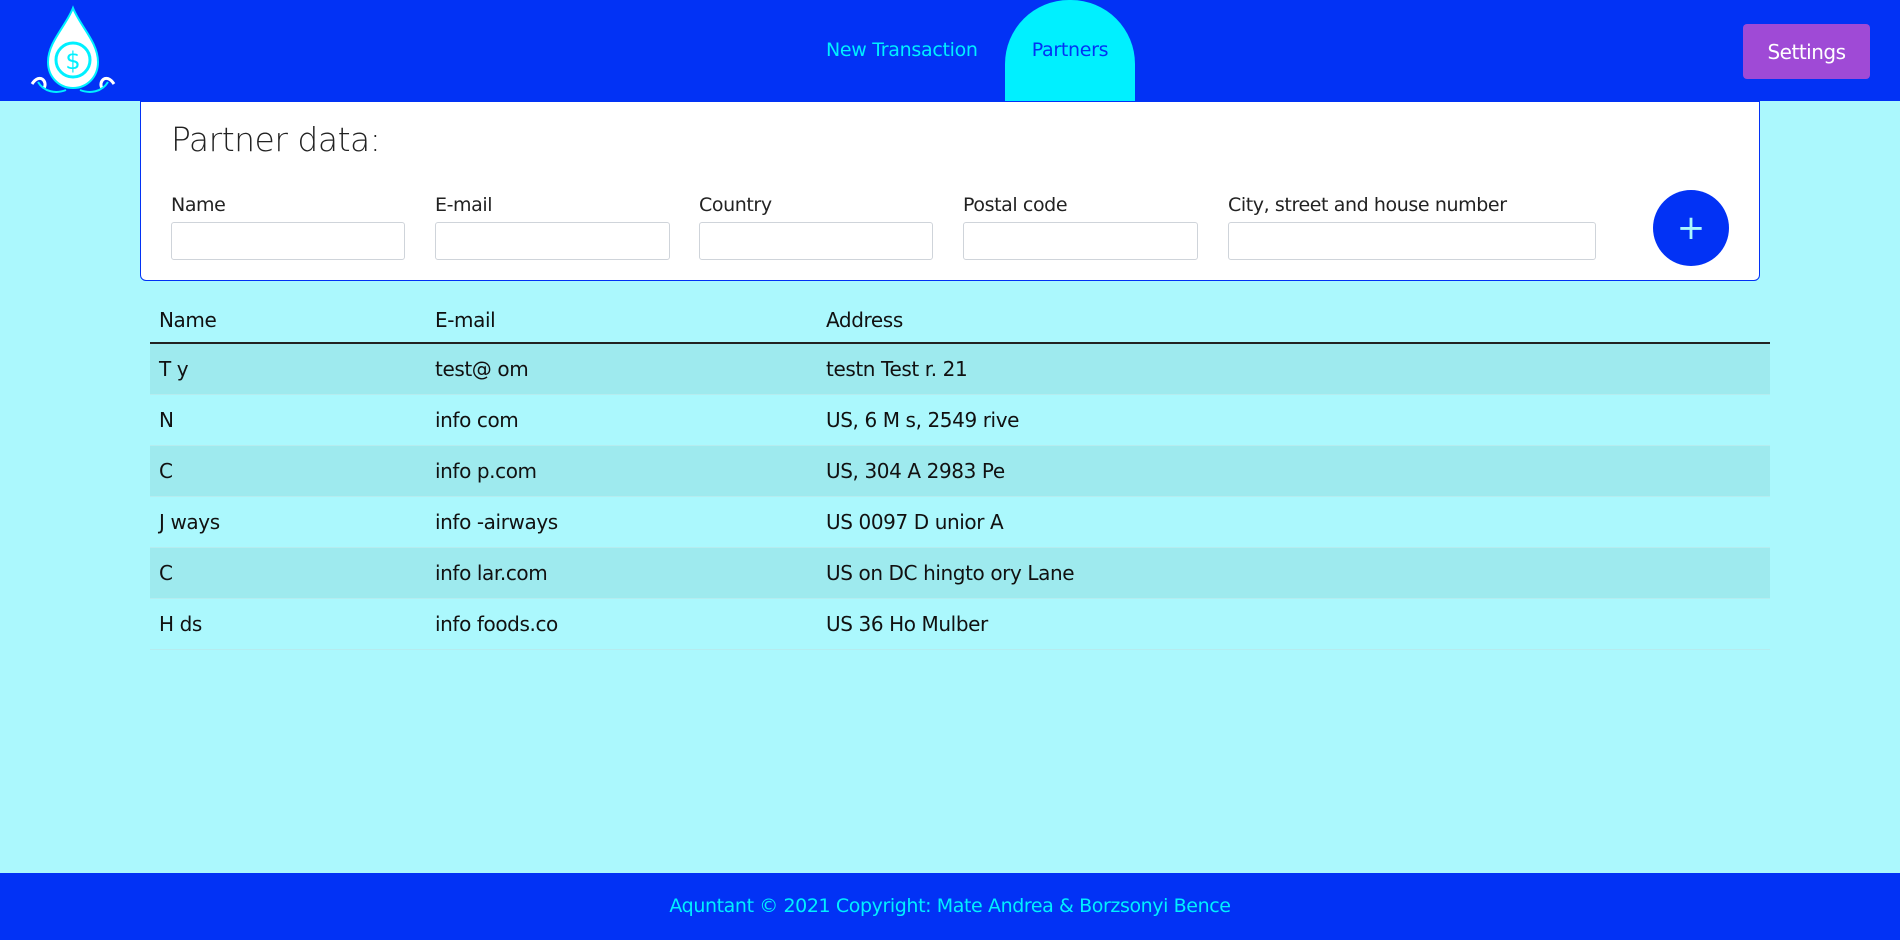  What do you see at coordinates (816, 241) in the screenshot?
I see `country-input` at bounding box center [816, 241].